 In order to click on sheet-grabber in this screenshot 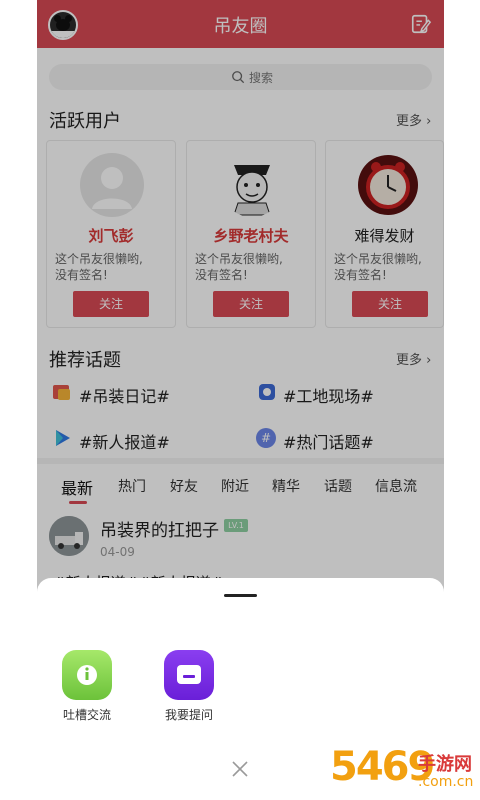, I will do `click(240, 595)`.